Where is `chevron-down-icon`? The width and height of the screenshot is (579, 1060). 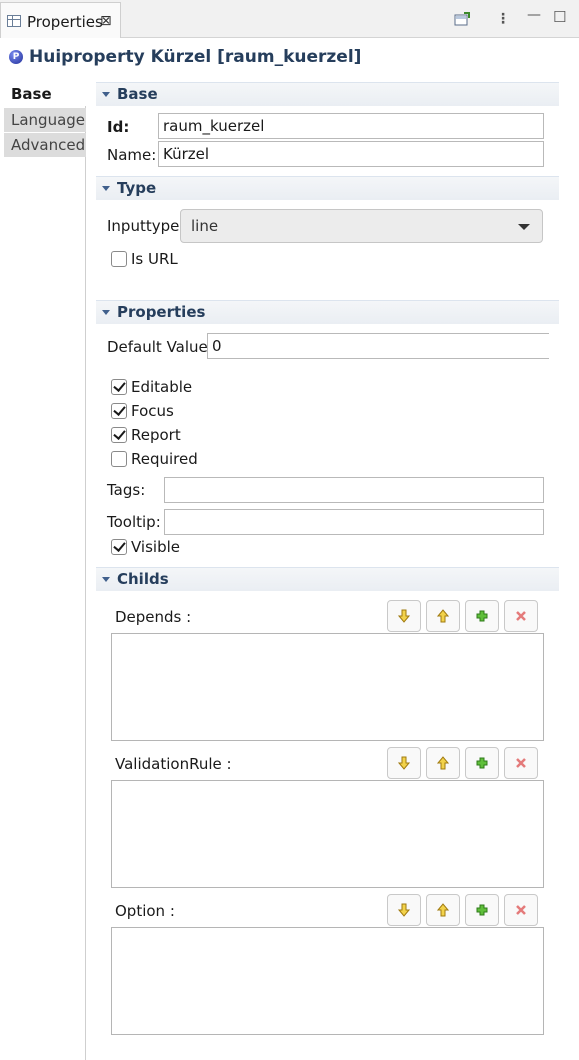
chevron-down-icon is located at coordinates (524, 227).